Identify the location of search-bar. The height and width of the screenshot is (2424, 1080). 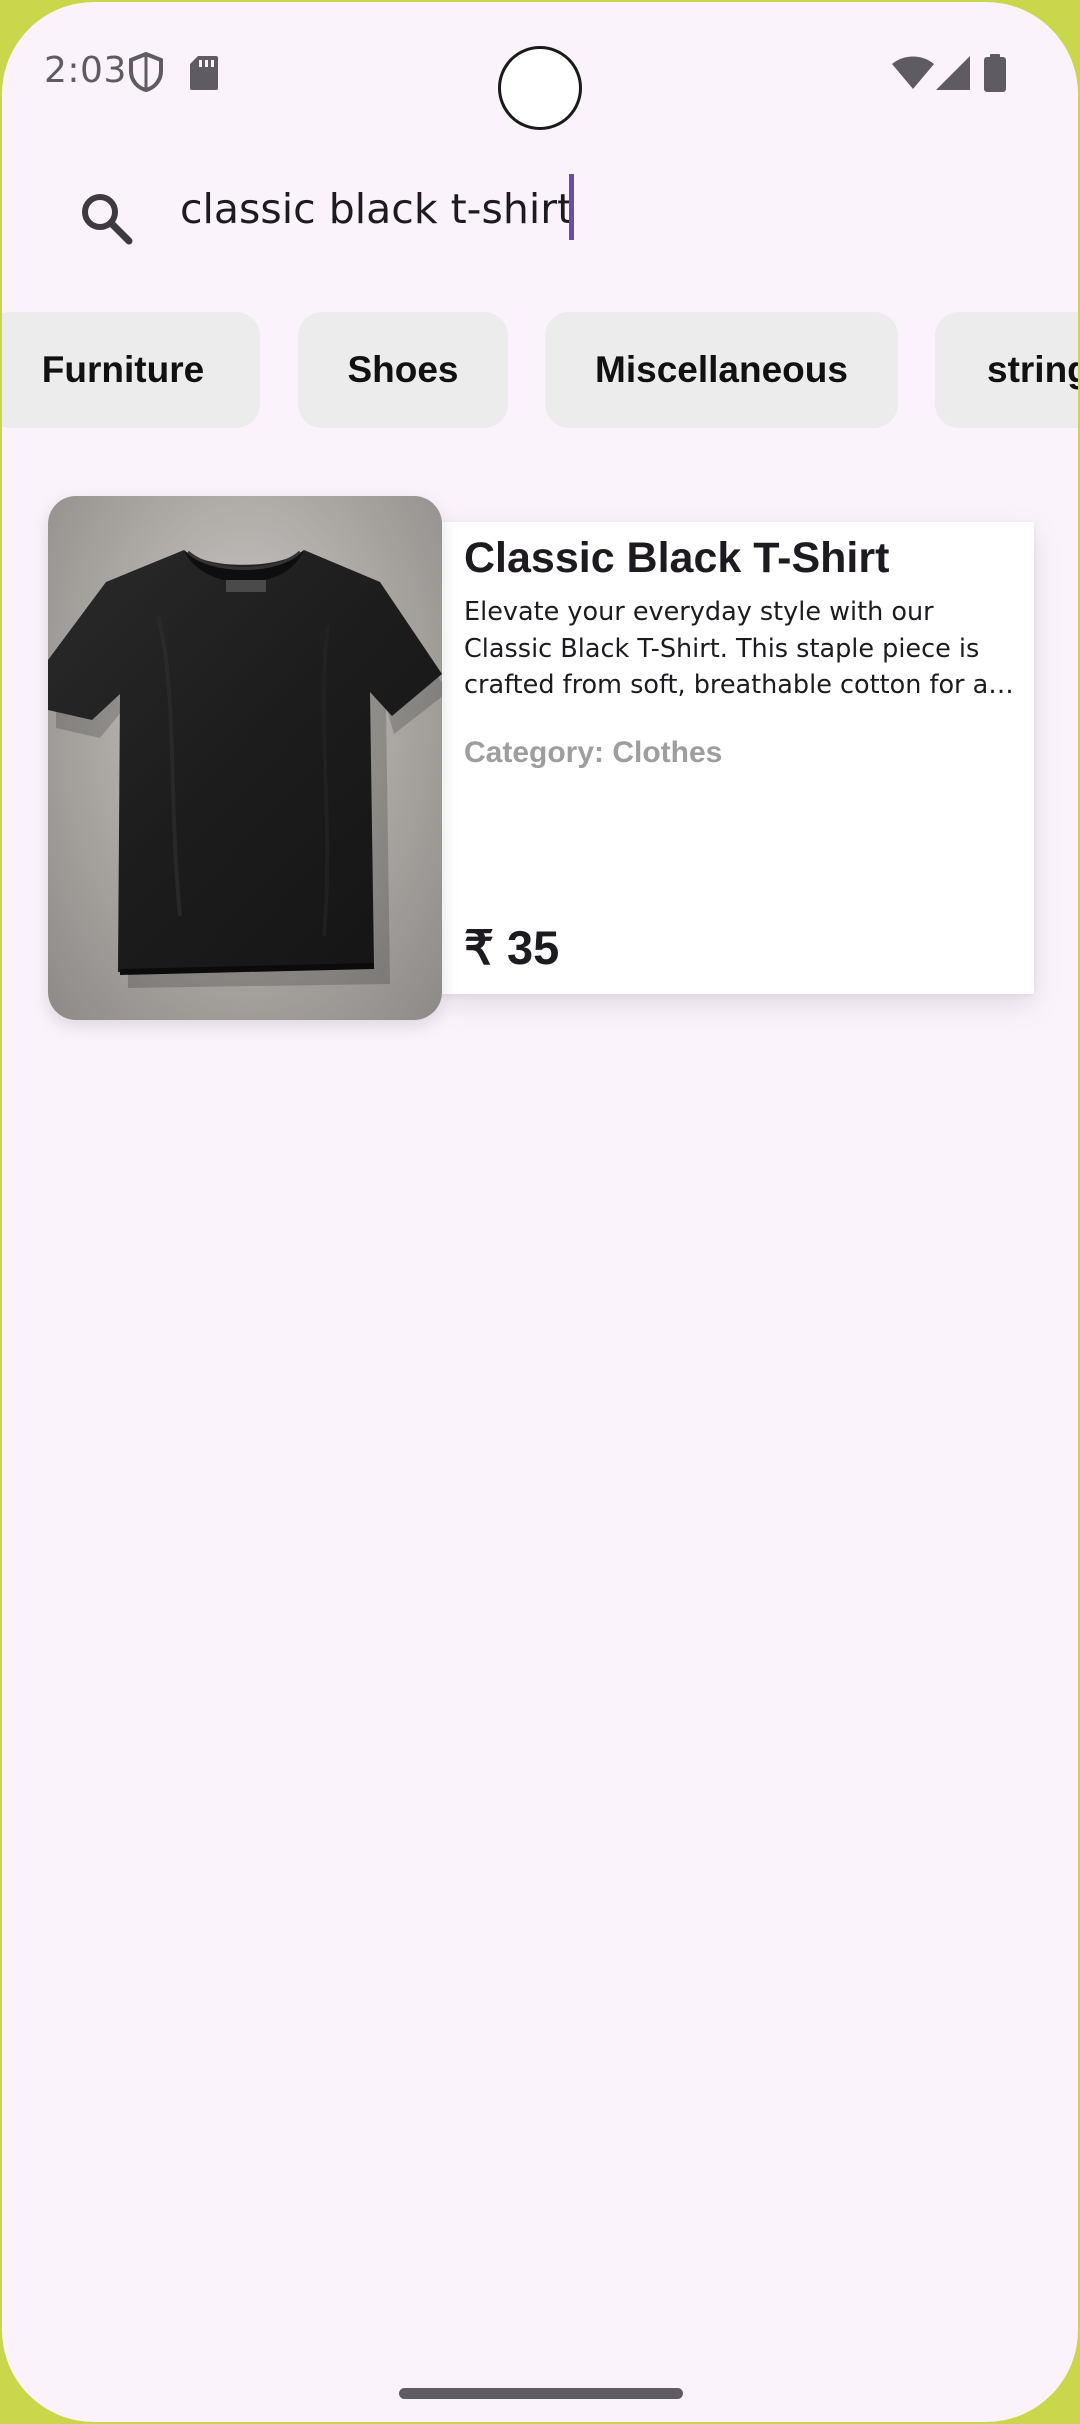
(540, 207).